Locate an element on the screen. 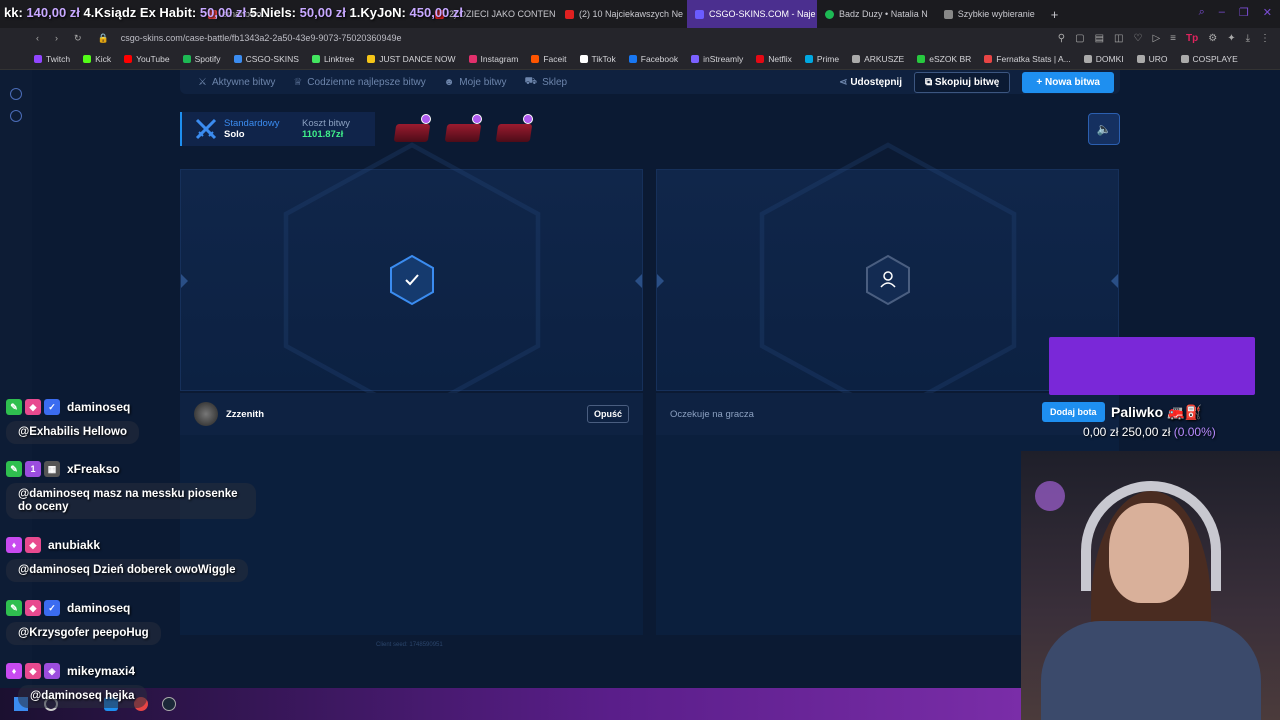  bookmark-item: JUST DANCE NOW is located at coordinates (411, 58).